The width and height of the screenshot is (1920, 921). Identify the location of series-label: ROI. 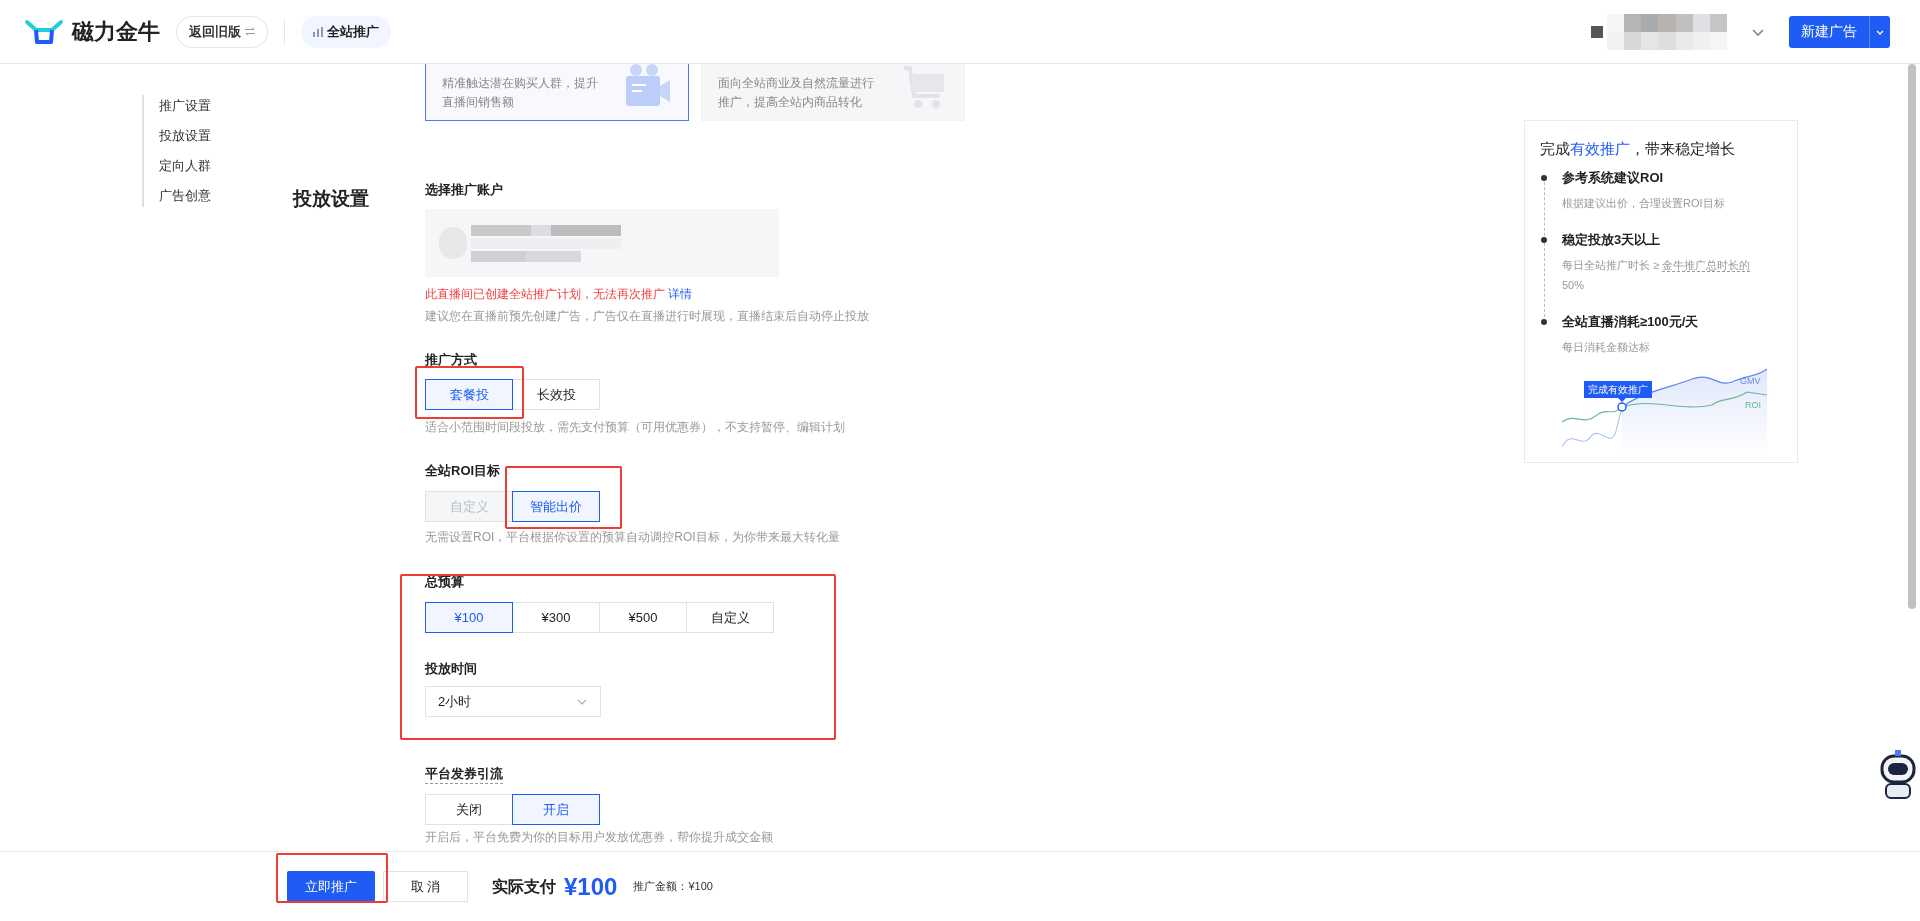
(1753, 405).